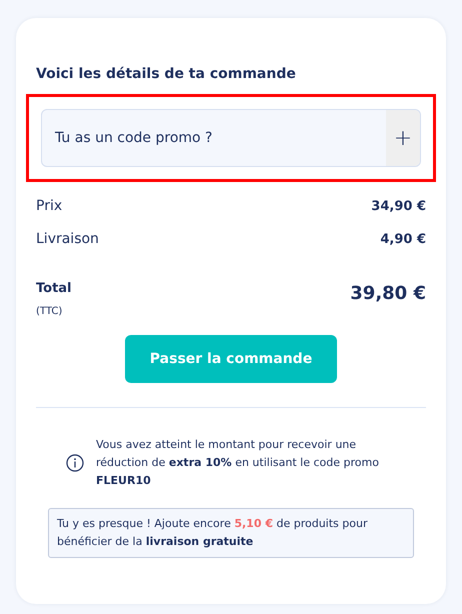  What do you see at coordinates (67, 239) in the screenshot?
I see `line-label: Livraison` at bounding box center [67, 239].